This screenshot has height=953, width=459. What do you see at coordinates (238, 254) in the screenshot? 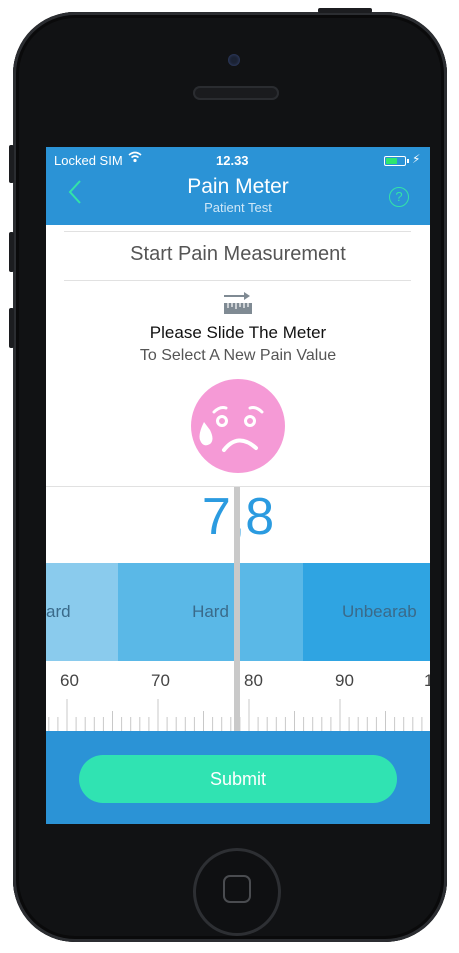
I see `section-title: Start Pain Measurement` at bounding box center [238, 254].